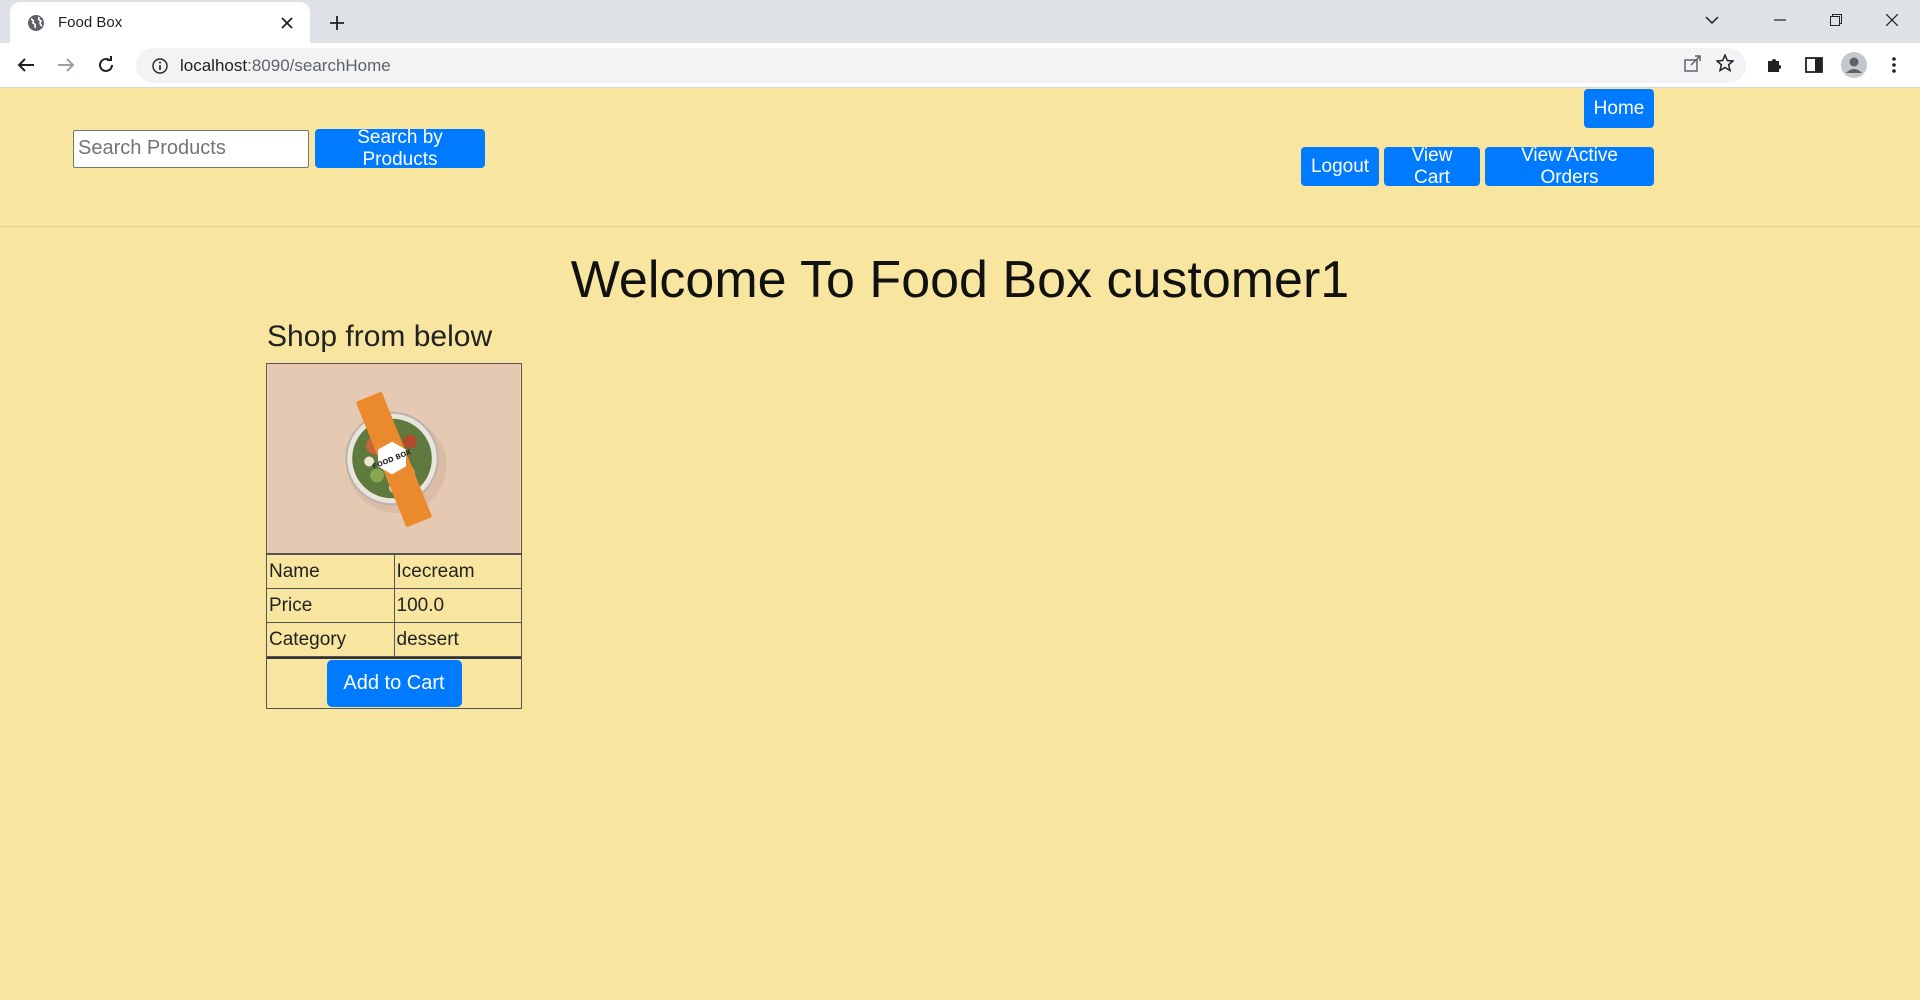  Describe the element at coordinates (457, 605) in the screenshot. I see `detail-value: 100.0` at that location.